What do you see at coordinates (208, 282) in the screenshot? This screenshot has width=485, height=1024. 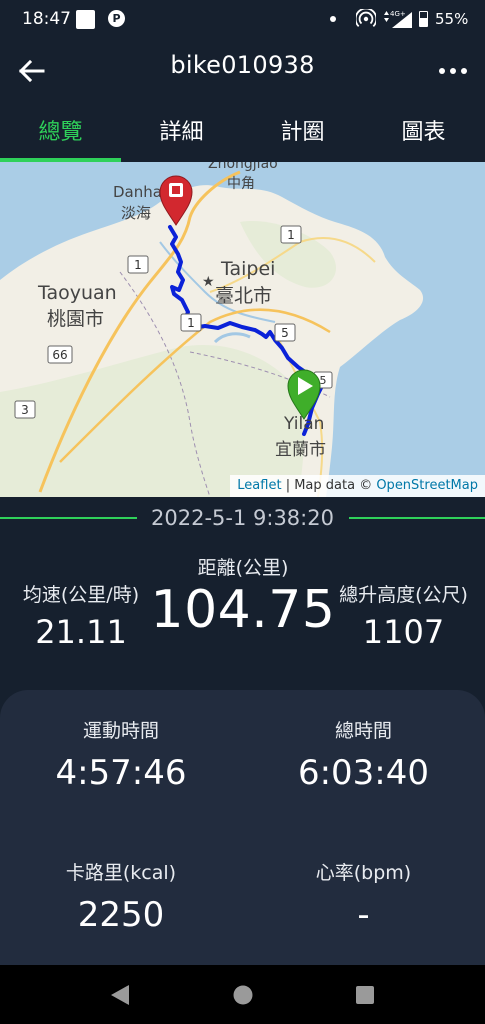 I see `capital-star-icon: ★` at bounding box center [208, 282].